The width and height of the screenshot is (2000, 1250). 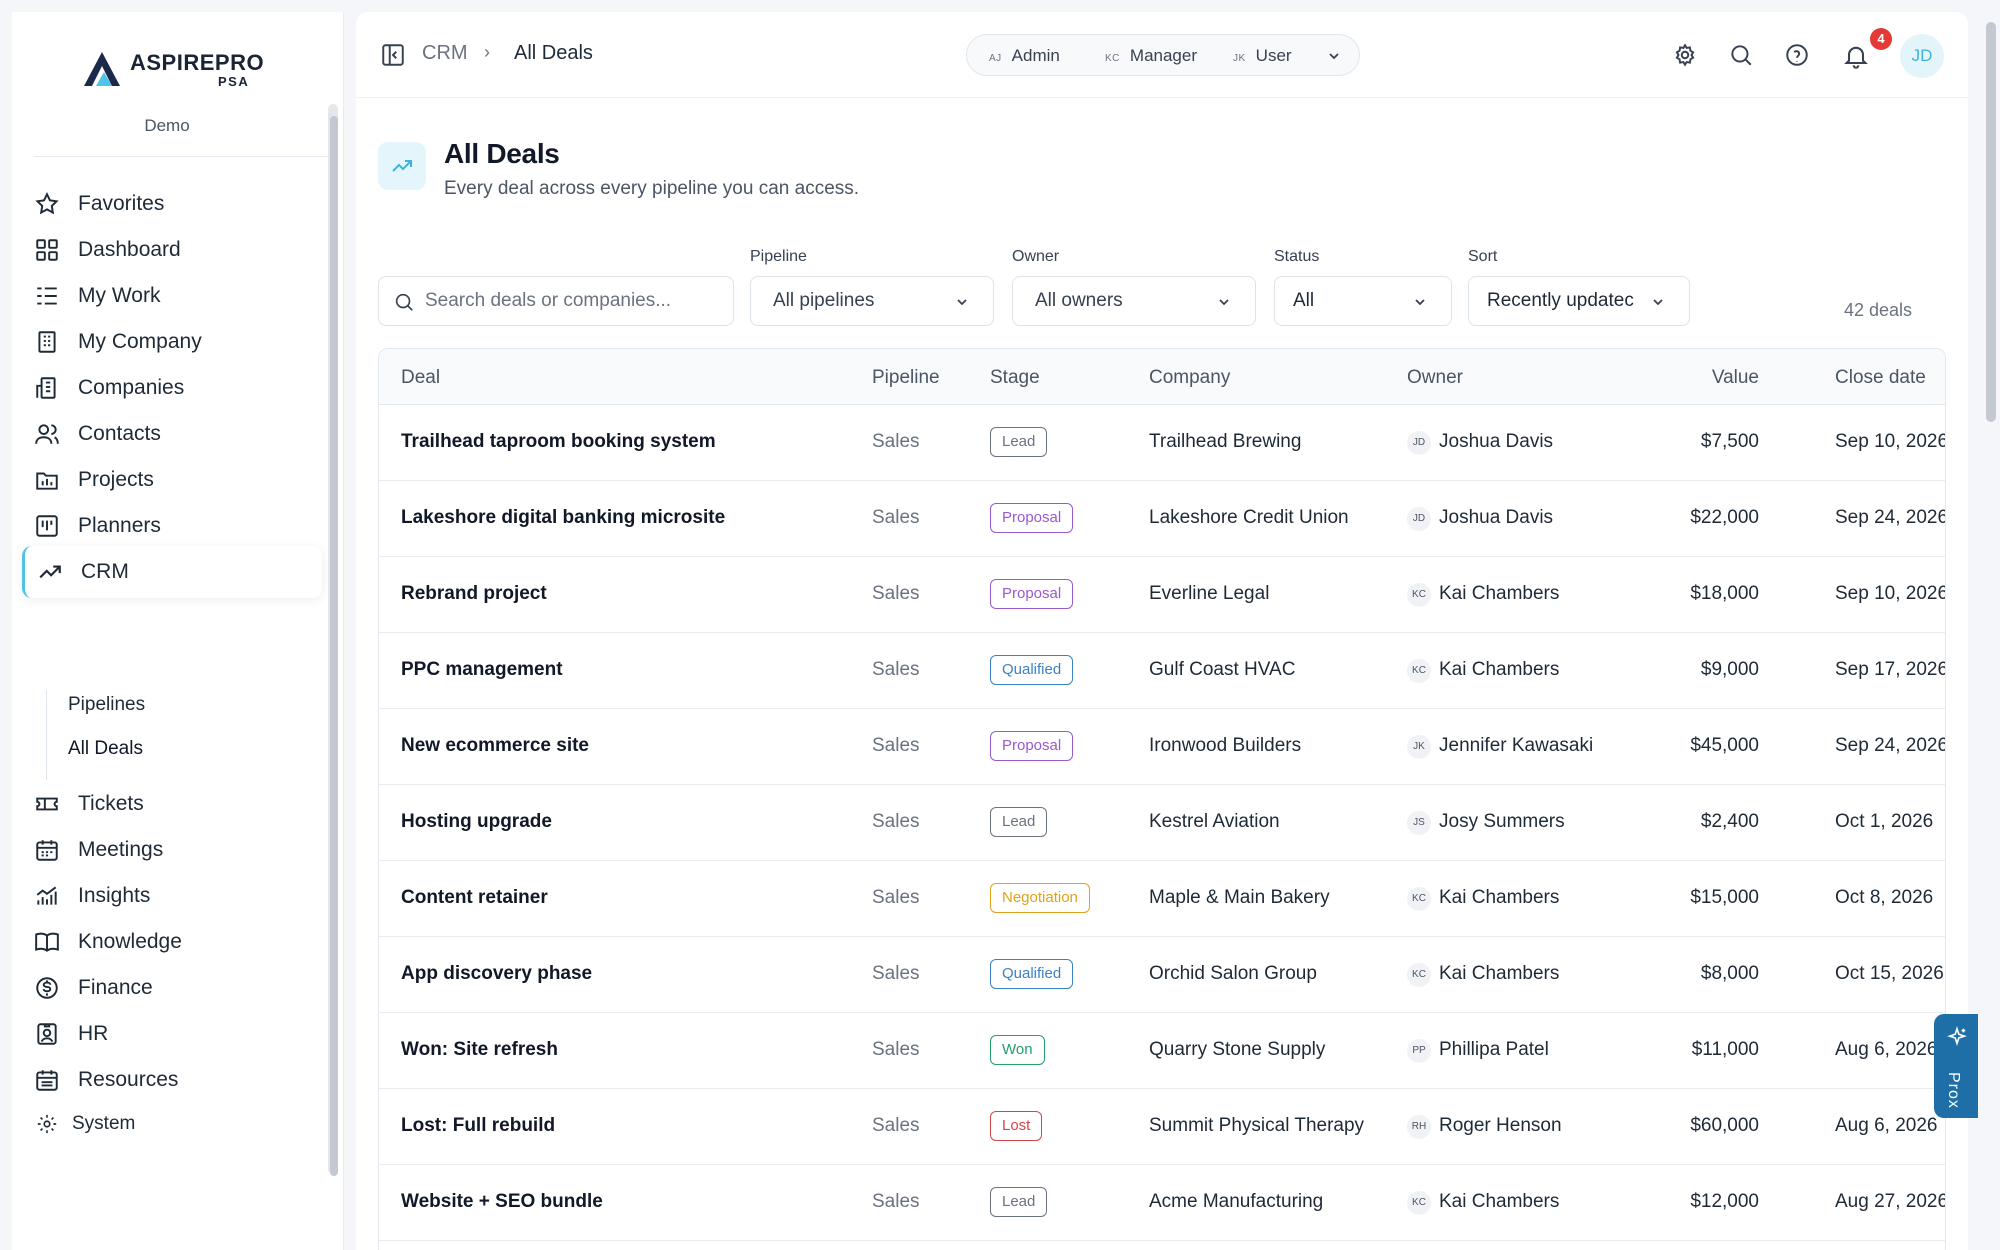 What do you see at coordinates (172, 204) in the screenshot?
I see `sidebar-item-favorites: Favorites` at bounding box center [172, 204].